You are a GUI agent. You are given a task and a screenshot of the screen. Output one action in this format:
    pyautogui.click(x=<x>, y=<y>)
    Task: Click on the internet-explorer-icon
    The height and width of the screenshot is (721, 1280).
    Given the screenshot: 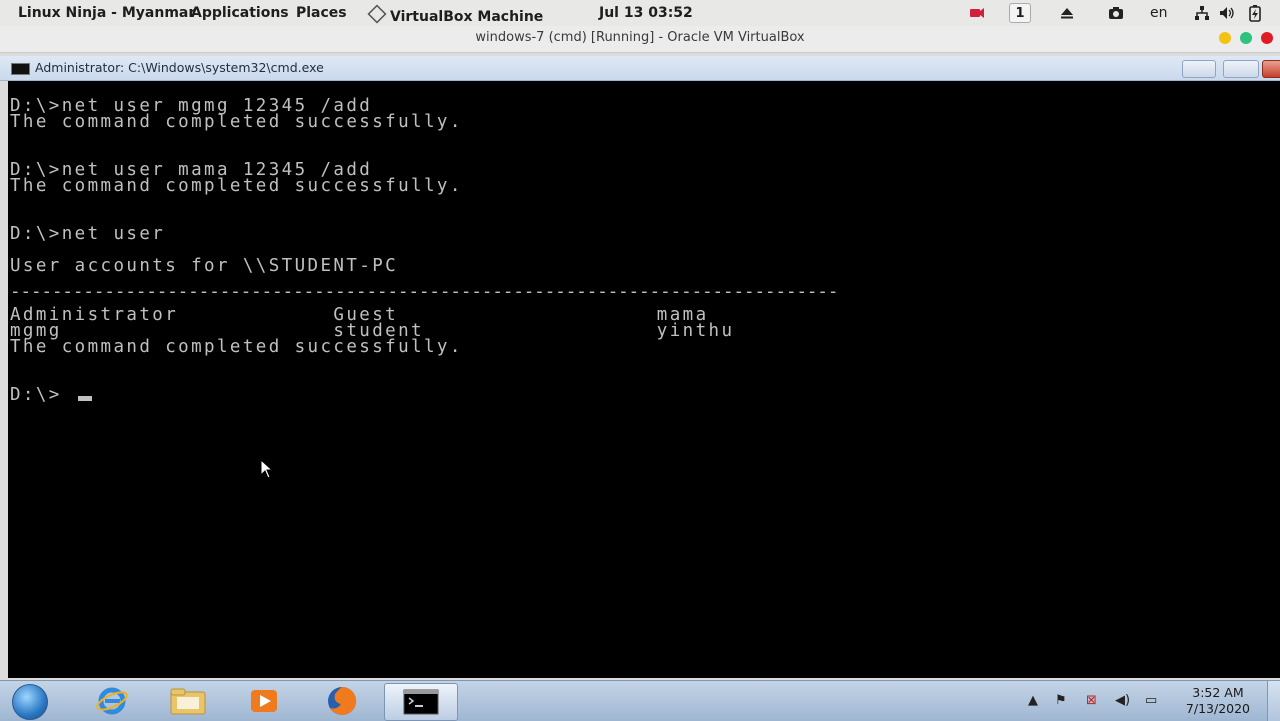 What is the action you would take?
    pyautogui.click(x=112, y=701)
    